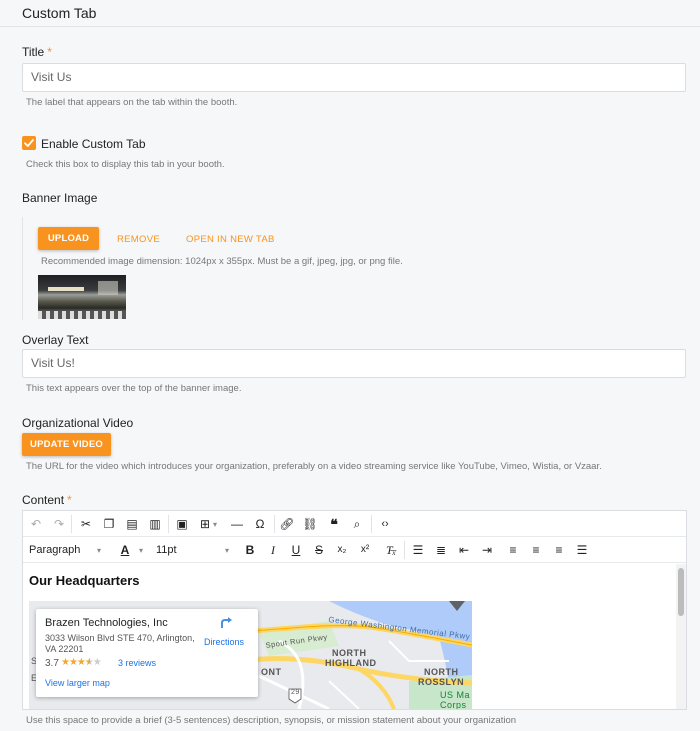 The width and height of the screenshot is (700, 731). Describe the element at coordinates (310, 524) in the screenshot. I see `unlink-icon: ⛓︎` at that location.